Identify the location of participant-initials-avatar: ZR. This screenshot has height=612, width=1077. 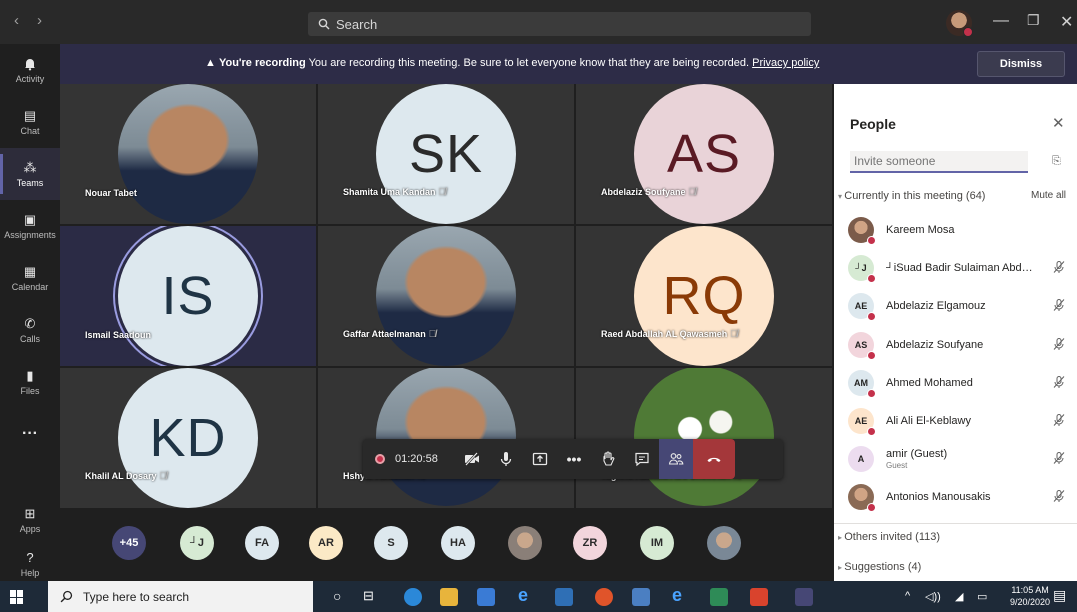
(590, 543).